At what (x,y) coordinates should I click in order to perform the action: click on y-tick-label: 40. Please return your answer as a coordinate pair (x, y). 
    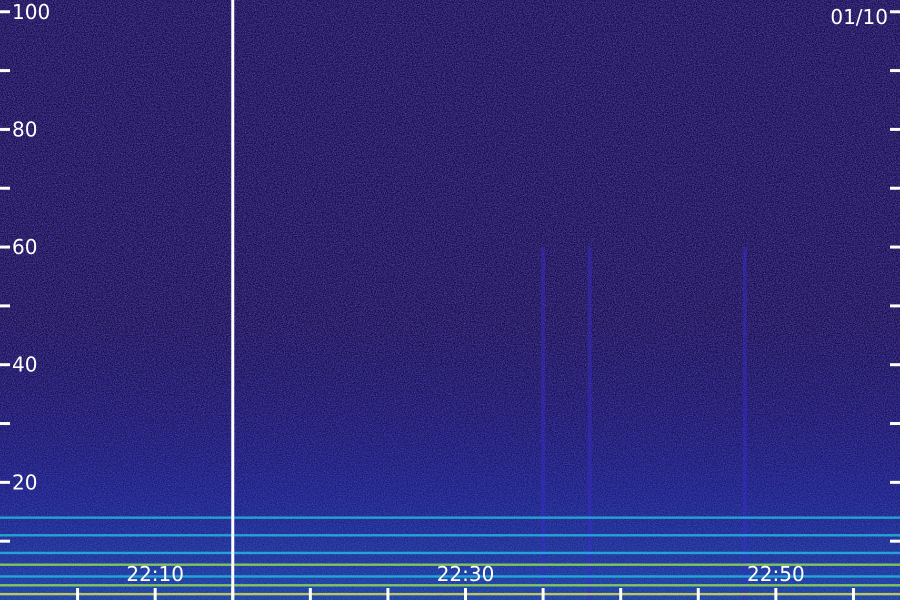
    Looking at the image, I should click on (24, 365).